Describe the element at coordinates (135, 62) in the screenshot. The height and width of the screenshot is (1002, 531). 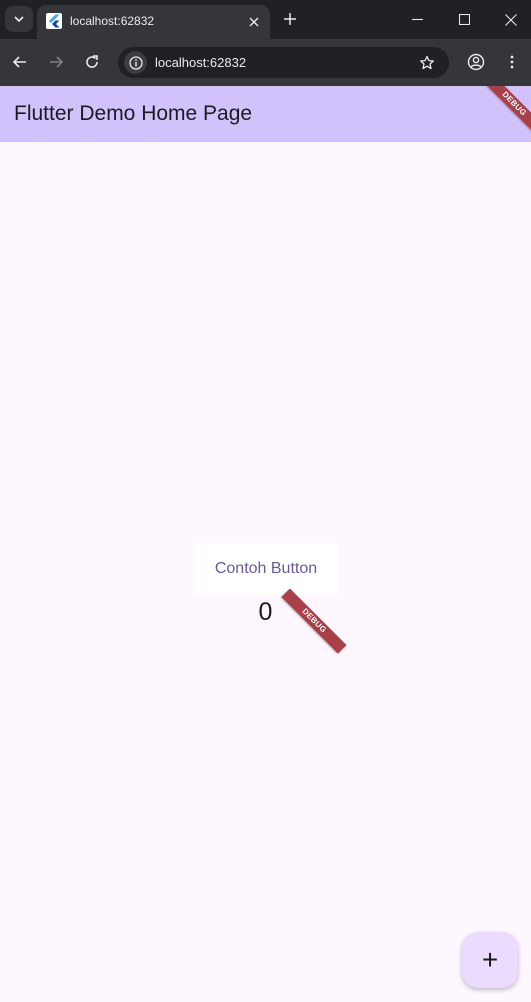
I see `site-info-icon` at that location.